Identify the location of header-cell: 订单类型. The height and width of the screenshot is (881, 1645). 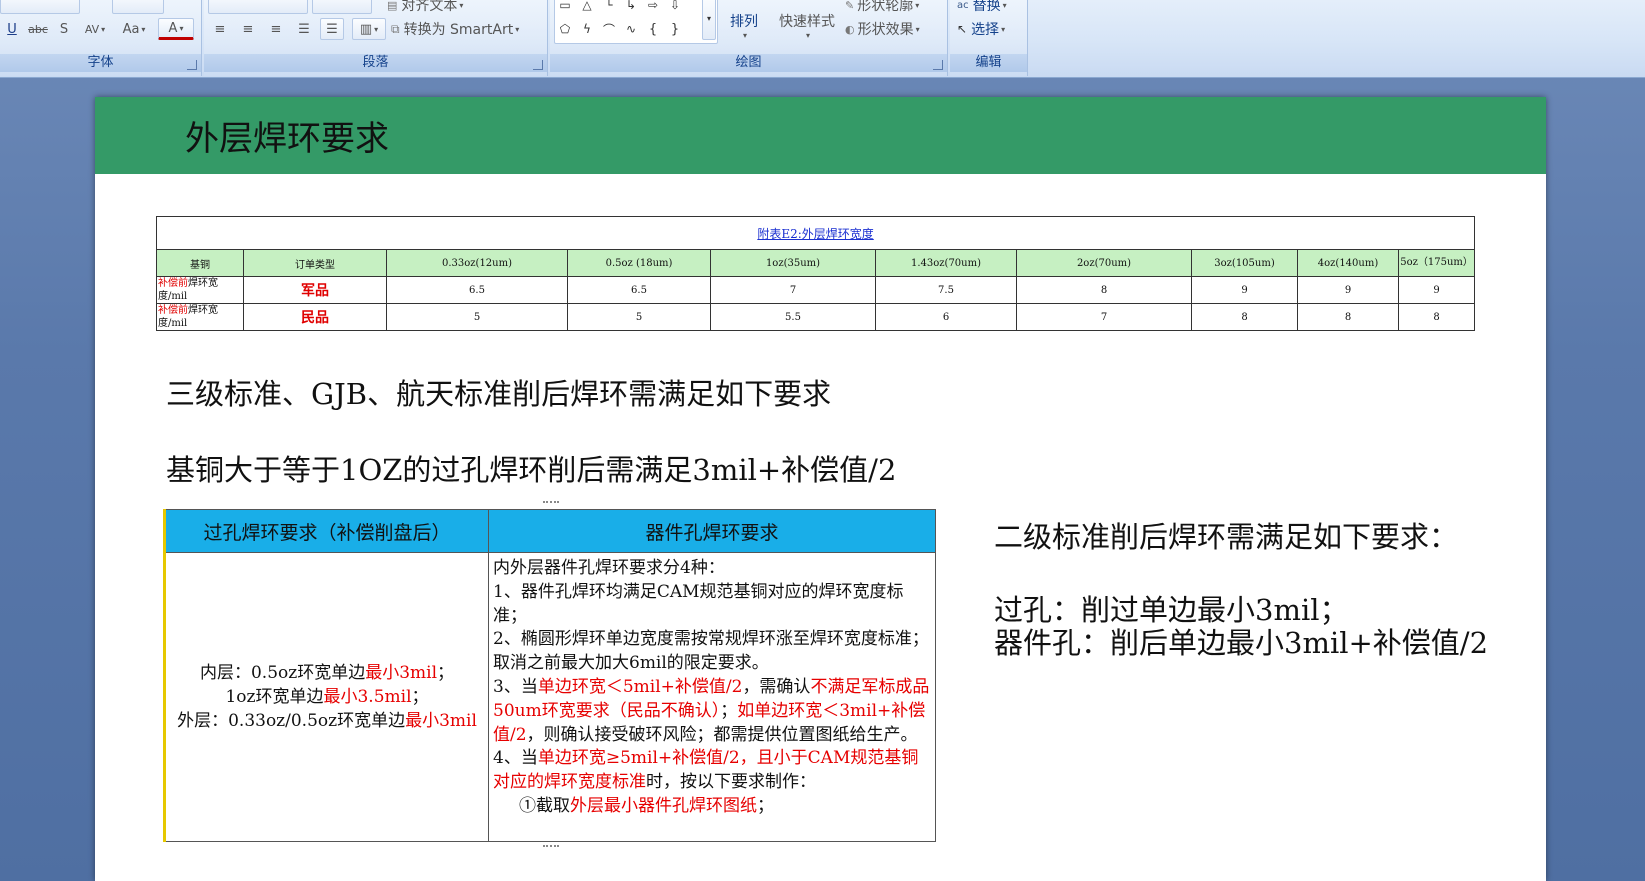
(315, 263).